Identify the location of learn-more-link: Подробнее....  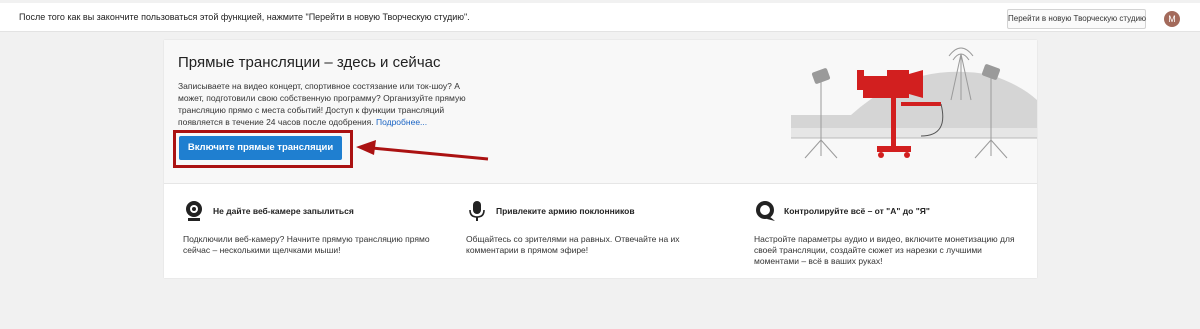
(401, 122).